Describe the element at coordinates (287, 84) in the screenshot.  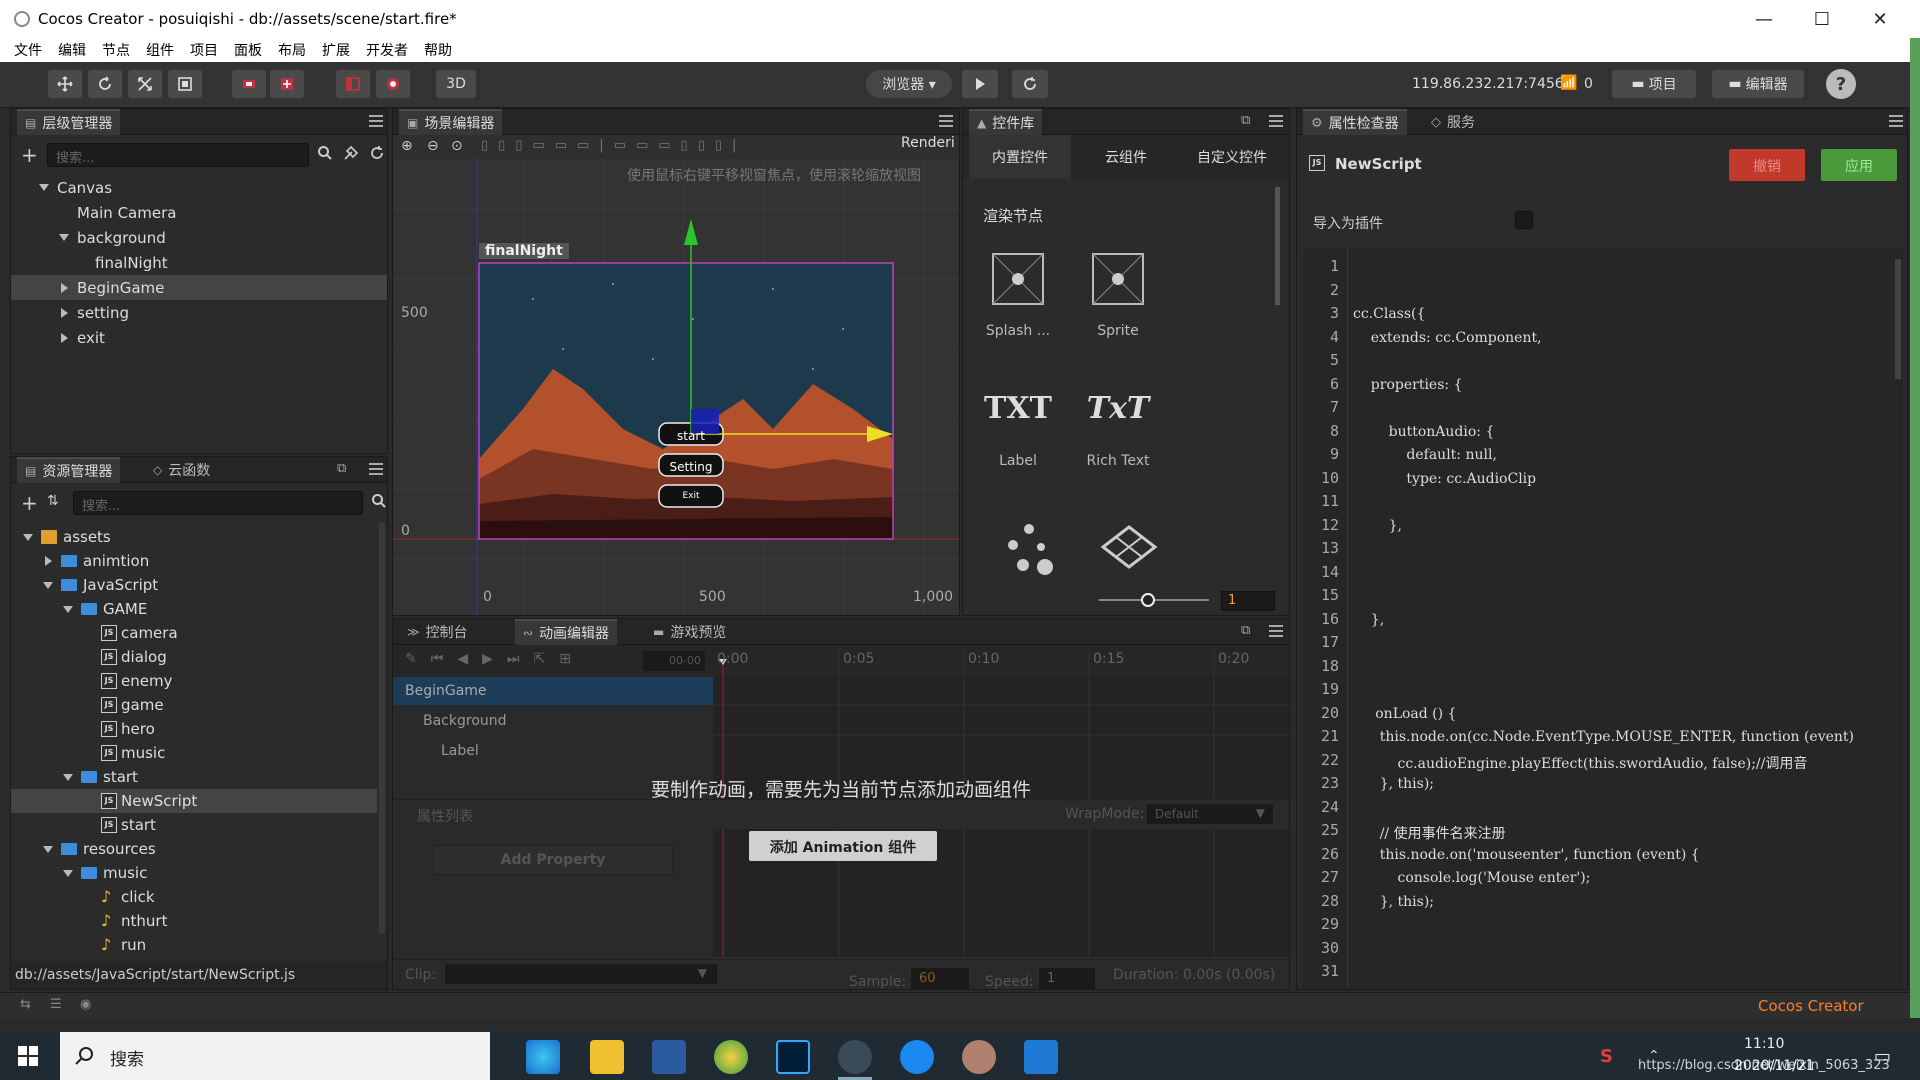
I see `local-toggle-button` at that location.